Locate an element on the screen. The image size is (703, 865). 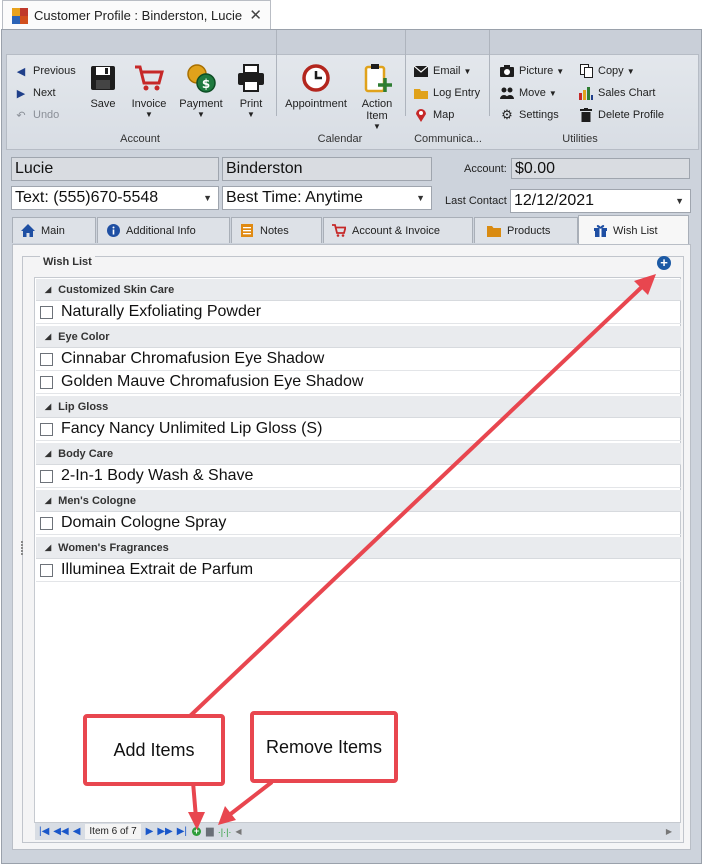
bar-chart-icon is located at coordinates (586, 93).